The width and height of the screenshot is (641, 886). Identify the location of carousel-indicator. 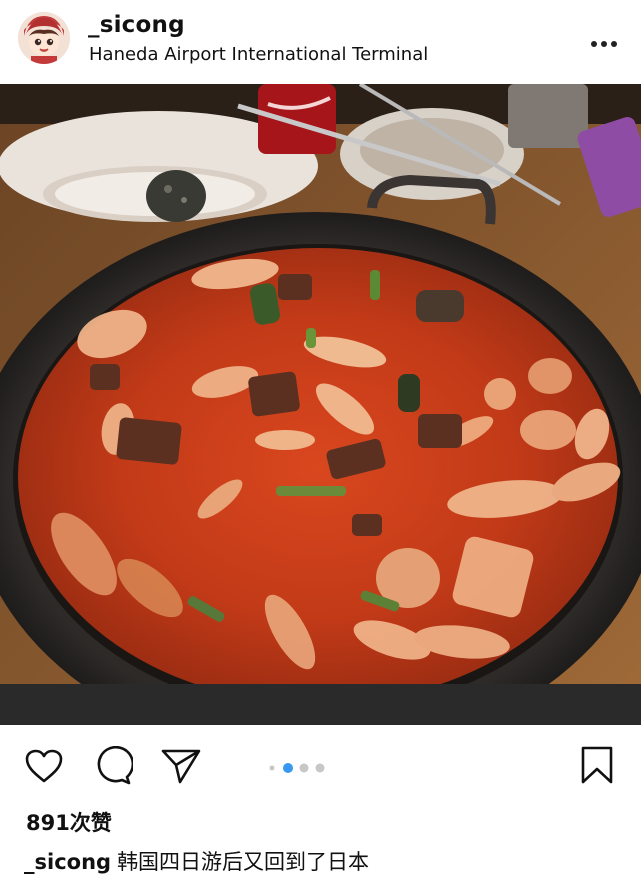
(306, 767).